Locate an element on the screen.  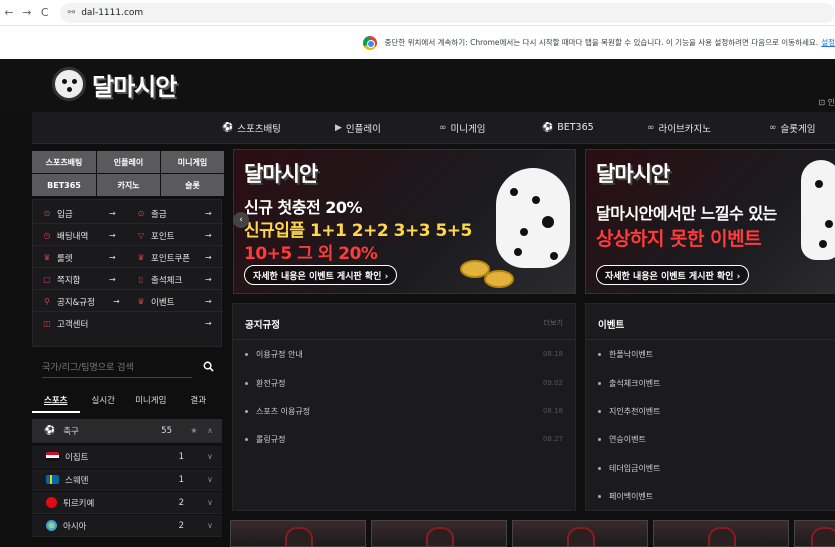
nav-slot-game: ∞ 슬롯게임 is located at coordinates (792, 128).